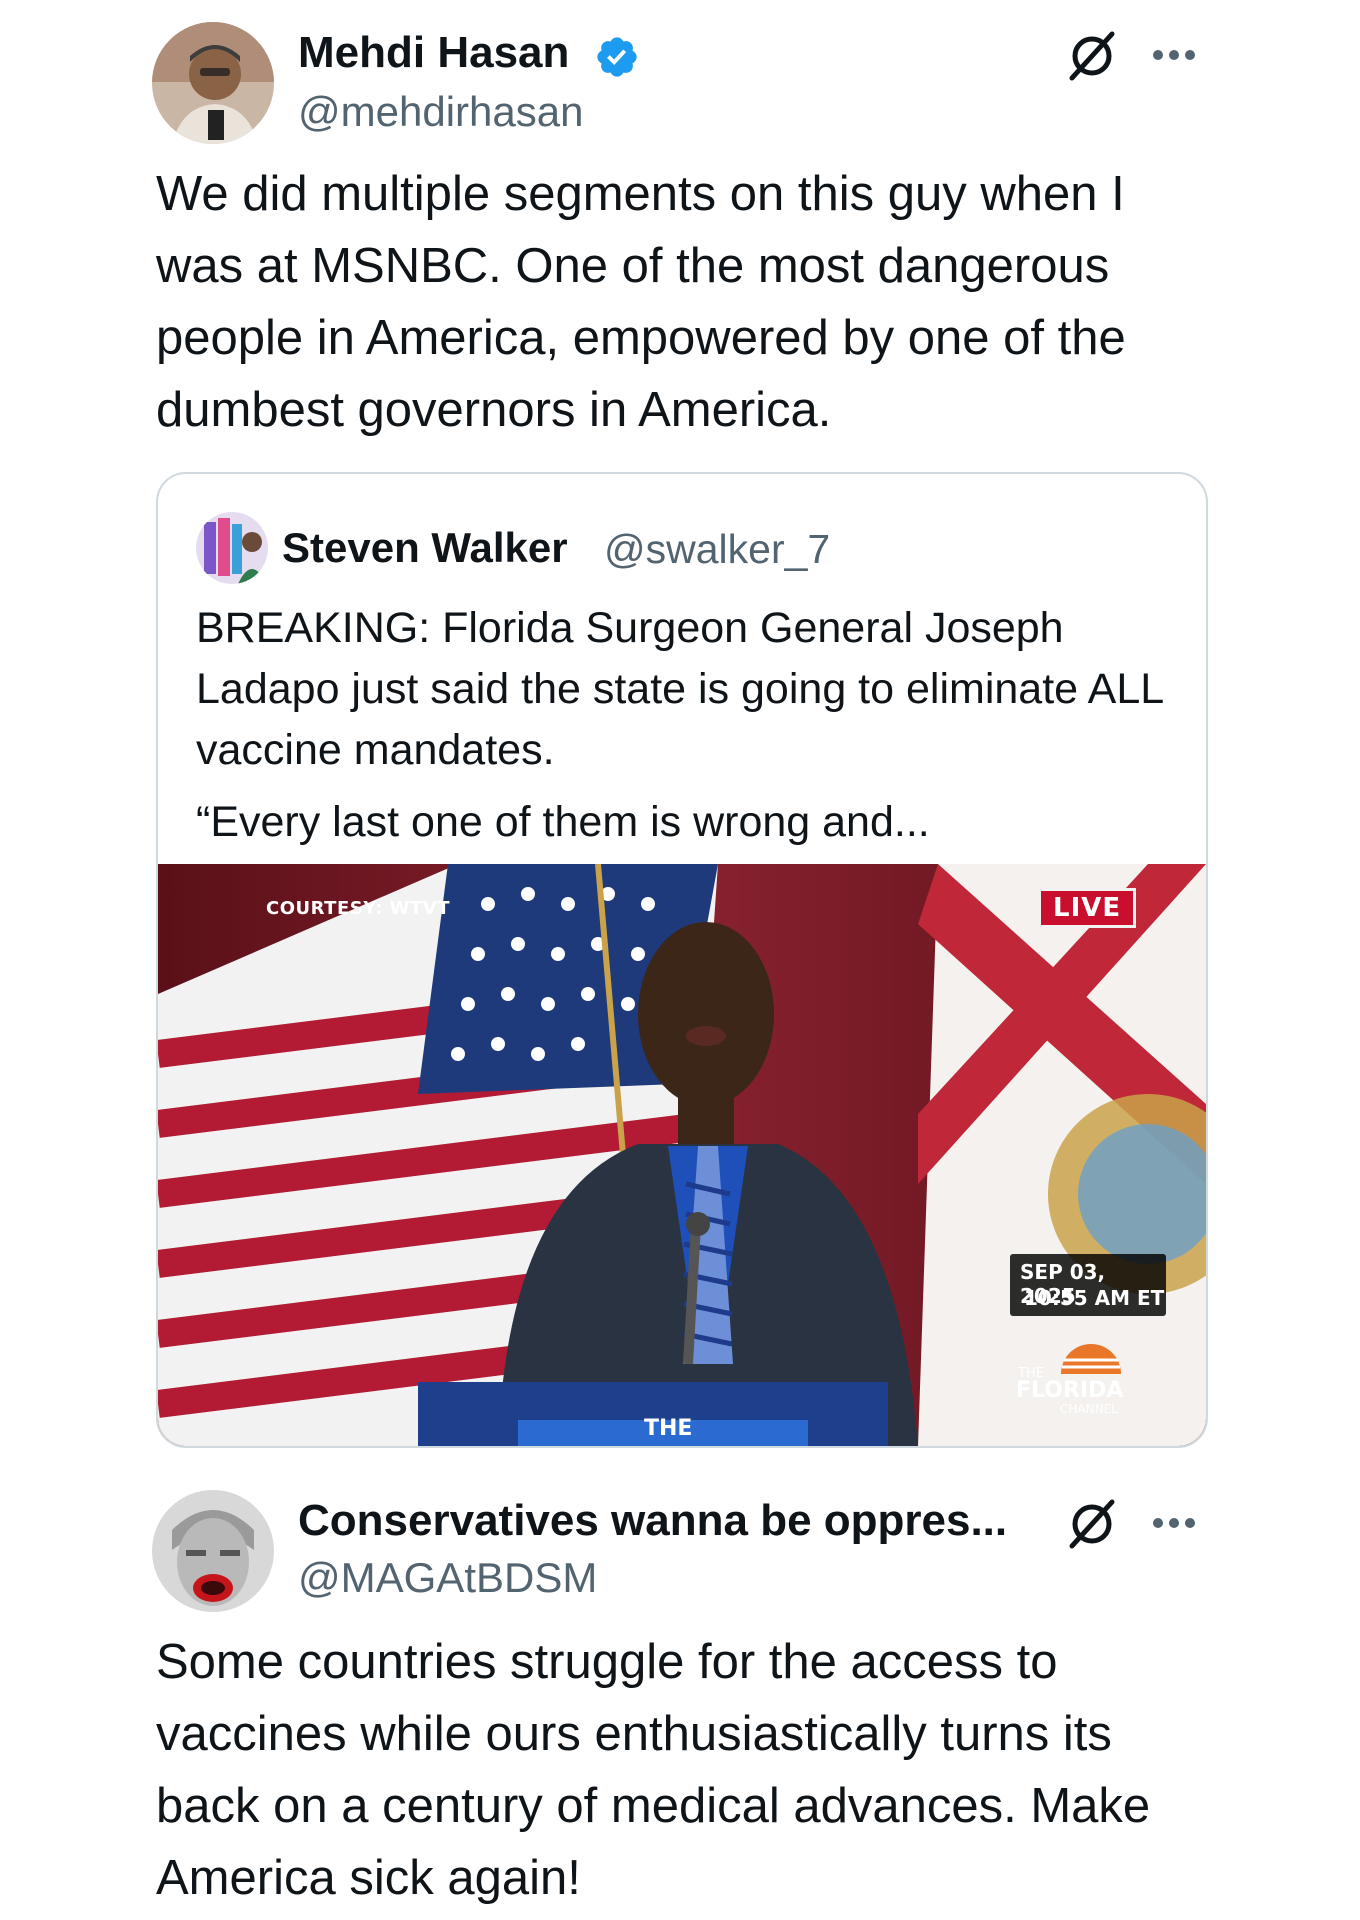 This screenshot has width=1360, height=1920. I want to click on logo-sub: CHANNEL, so click(1089, 1409).